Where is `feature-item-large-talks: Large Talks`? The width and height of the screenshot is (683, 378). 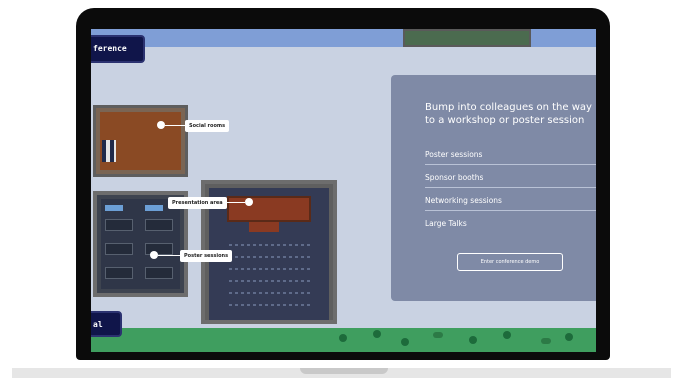
feature-item-large-talks: Large Talks is located at coordinates (446, 223).